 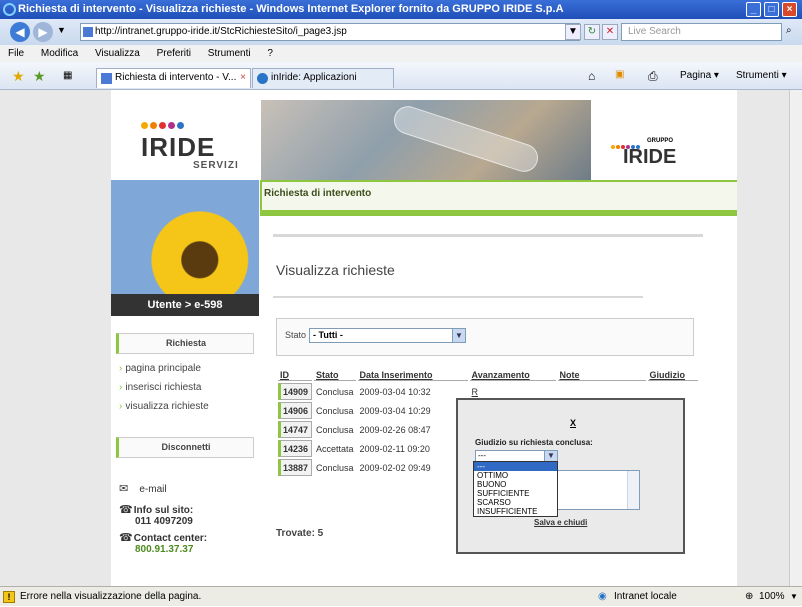 I want to click on ie-logo-icon, so click(x=9, y=9).